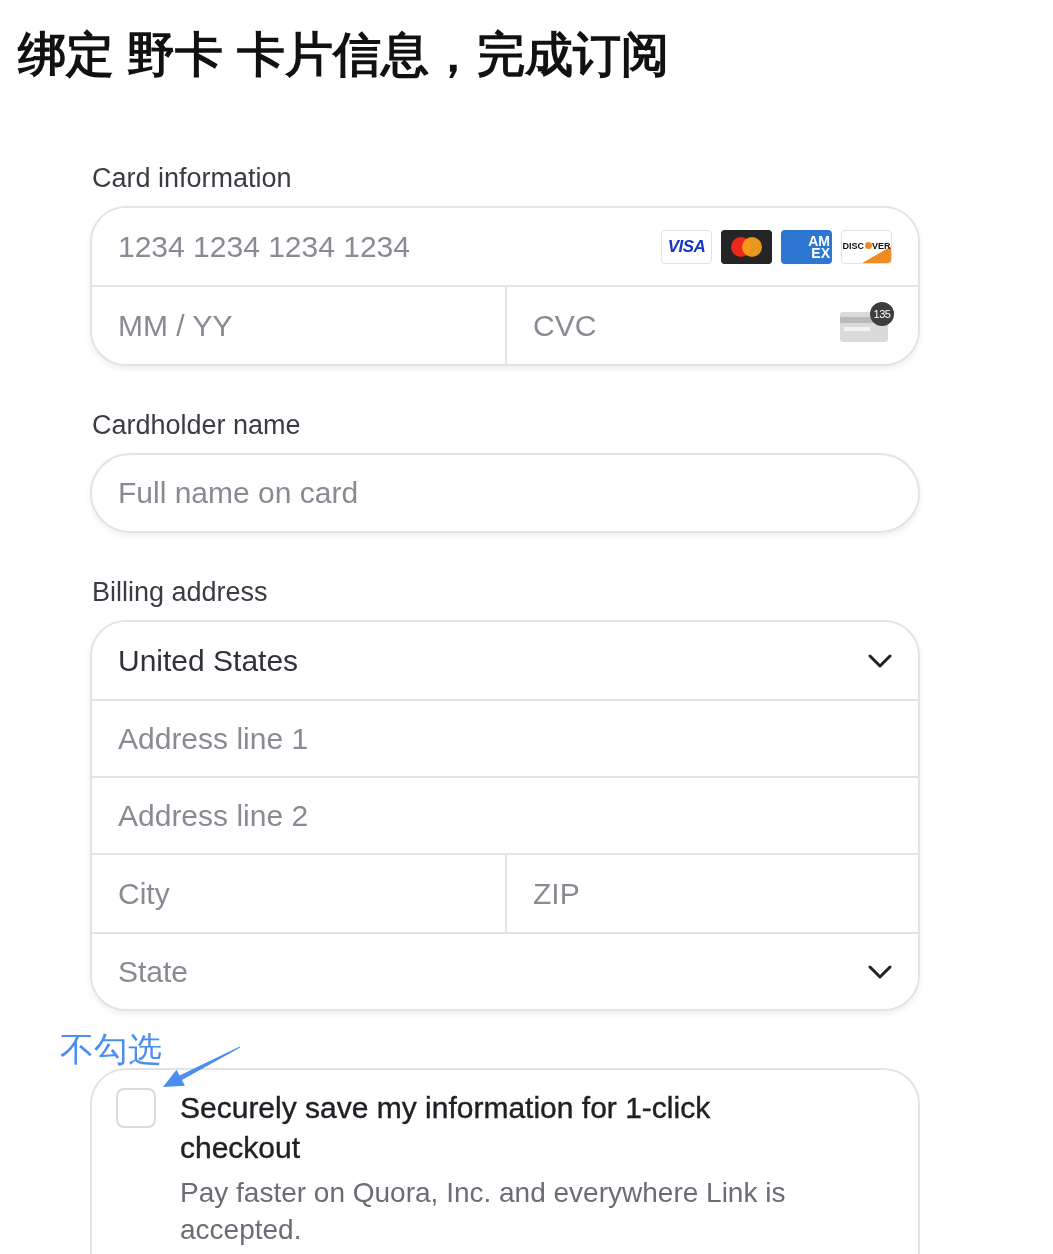  What do you see at coordinates (483, 1211) in the screenshot?
I see `option-description: Pay faster on Quora, Inc. and everywhere Link is accepted.` at bounding box center [483, 1211].